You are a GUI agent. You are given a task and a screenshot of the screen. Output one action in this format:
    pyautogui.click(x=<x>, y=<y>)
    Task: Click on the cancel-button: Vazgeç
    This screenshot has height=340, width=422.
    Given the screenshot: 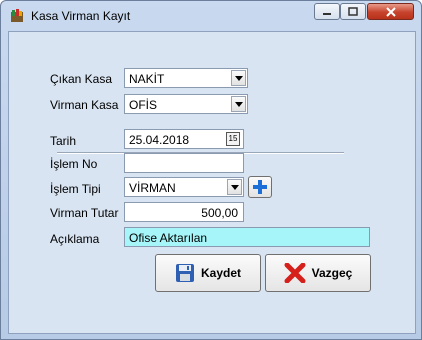 What is the action you would take?
    pyautogui.click(x=318, y=273)
    